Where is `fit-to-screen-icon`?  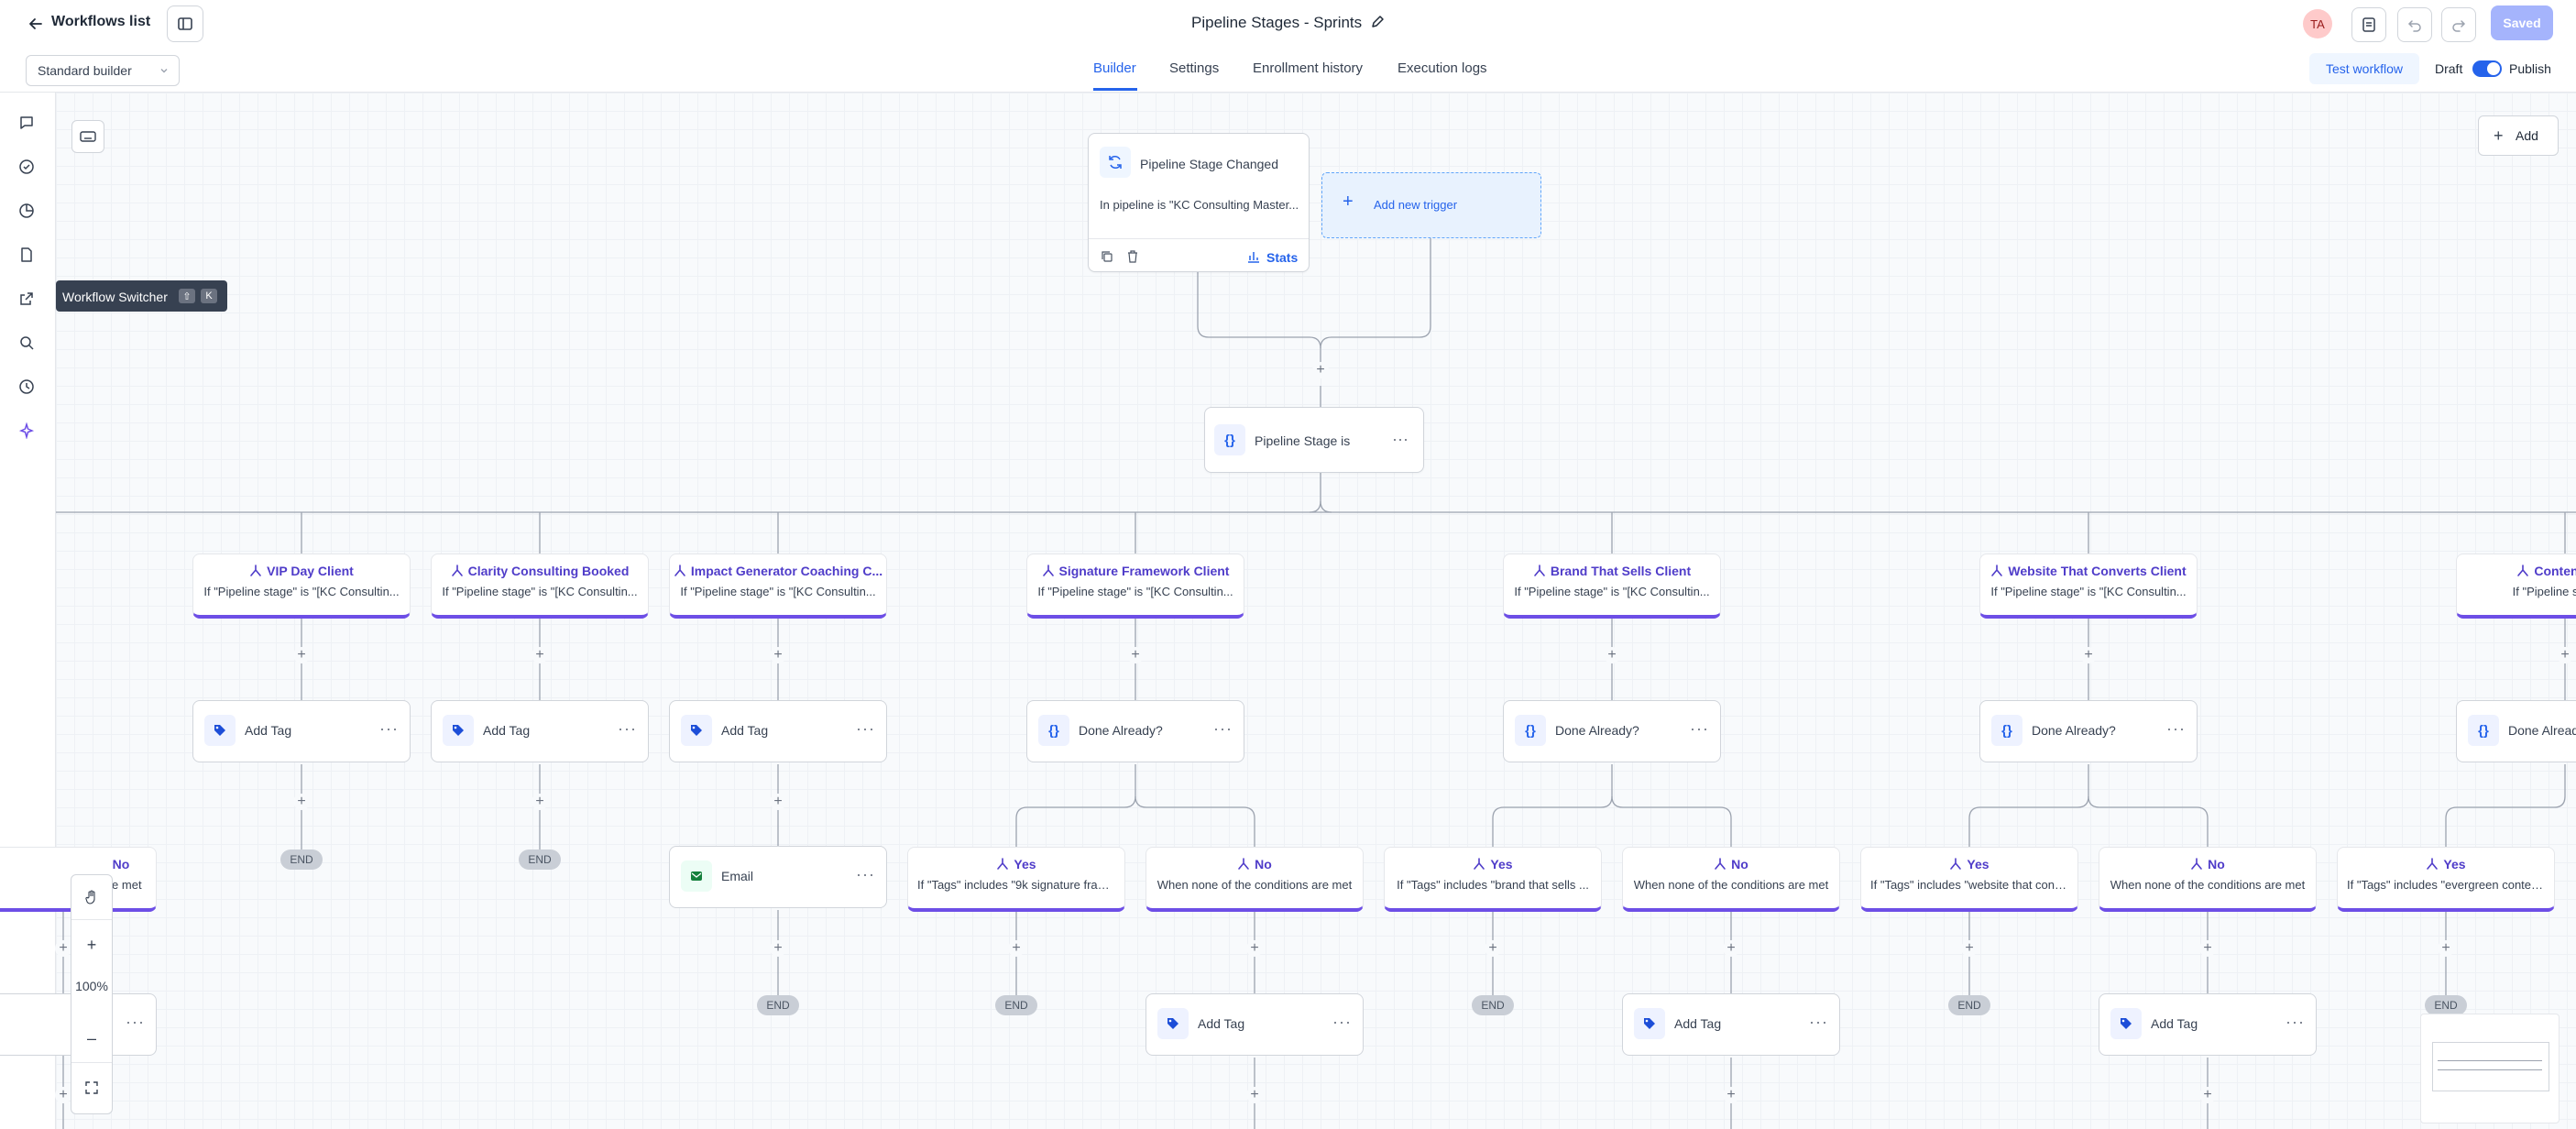 fit-to-screen-icon is located at coordinates (92, 1087).